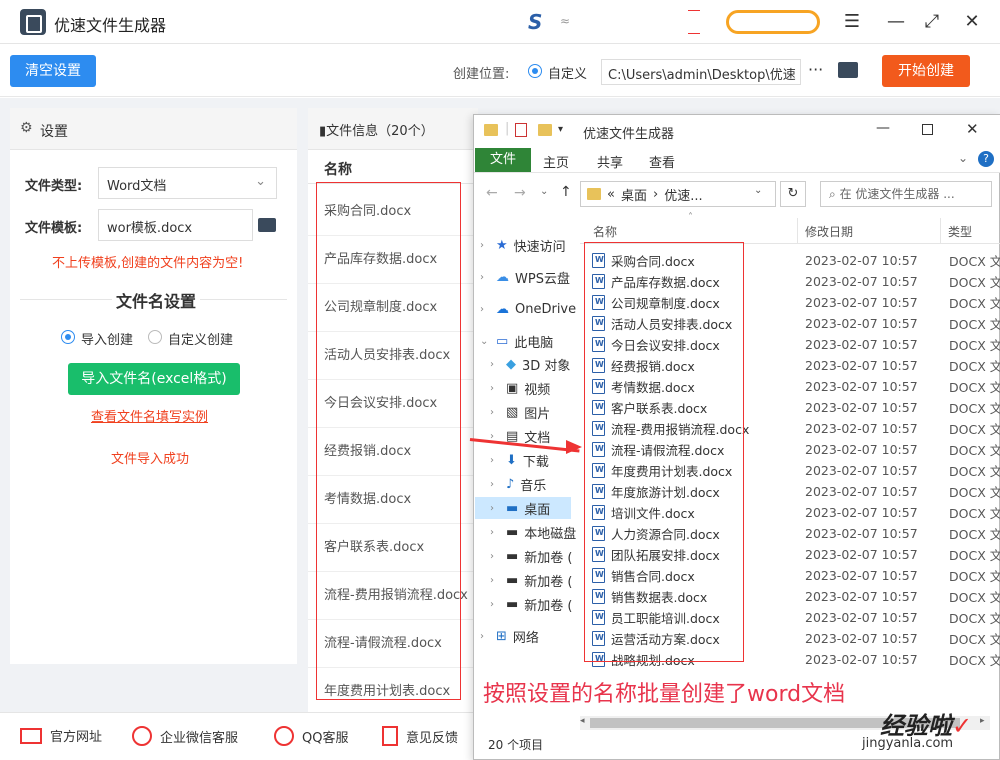  Describe the element at coordinates (852, 22) in the screenshot. I see `menu-icon: ☰` at that location.